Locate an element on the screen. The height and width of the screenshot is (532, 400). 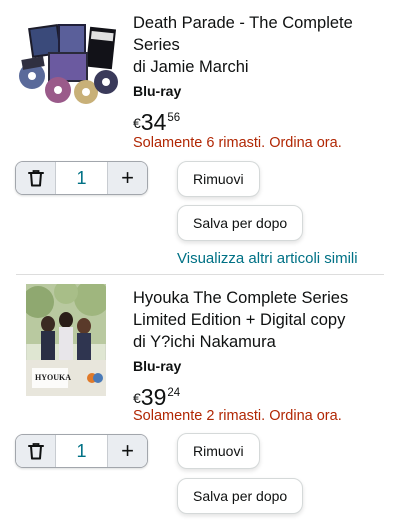
product-image is located at coordinates (69, 62).